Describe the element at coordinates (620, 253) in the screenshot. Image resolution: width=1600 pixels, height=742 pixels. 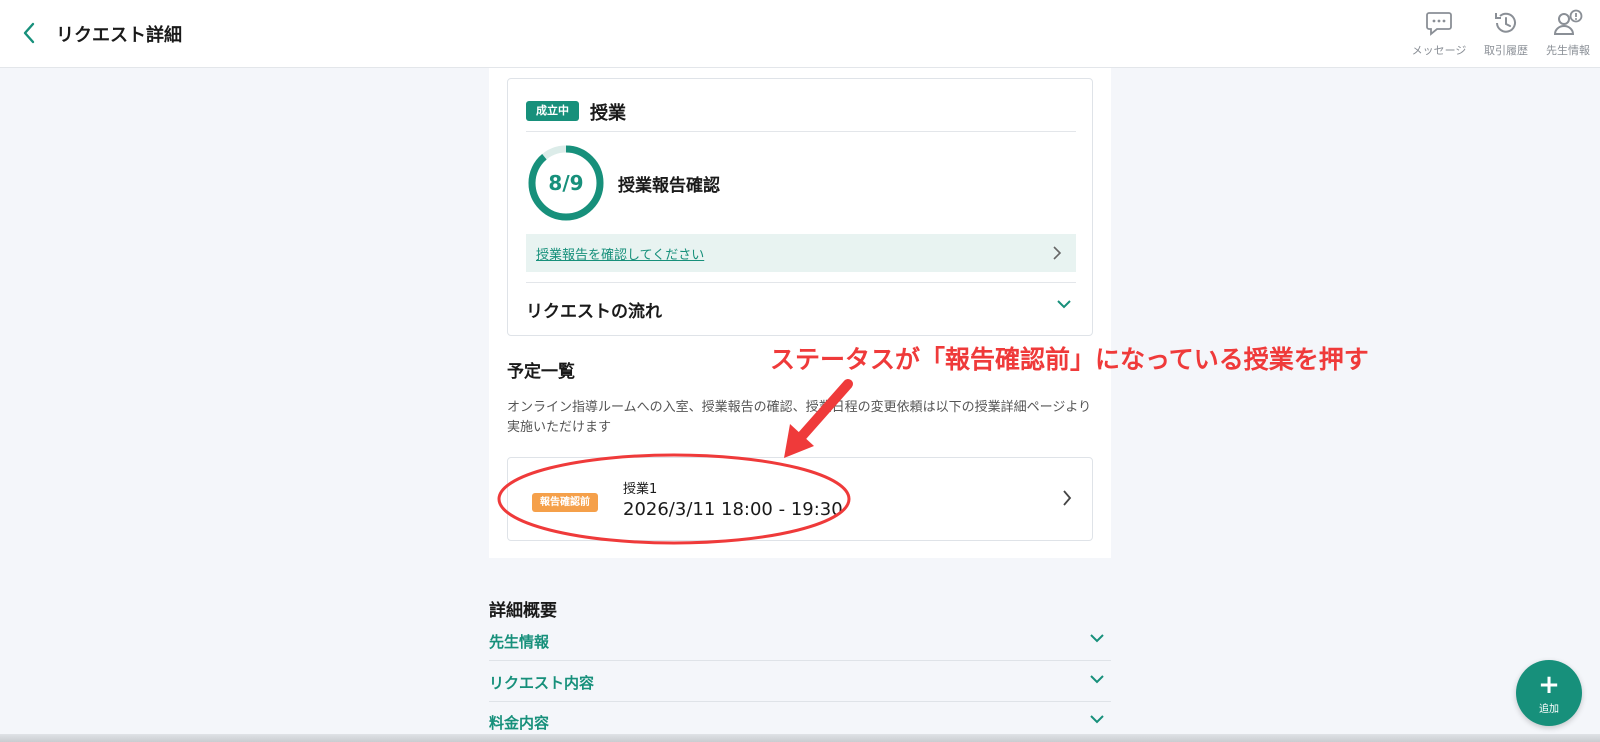
I see `report-confirm-link-text: 授業報告を確認してください` at that location.